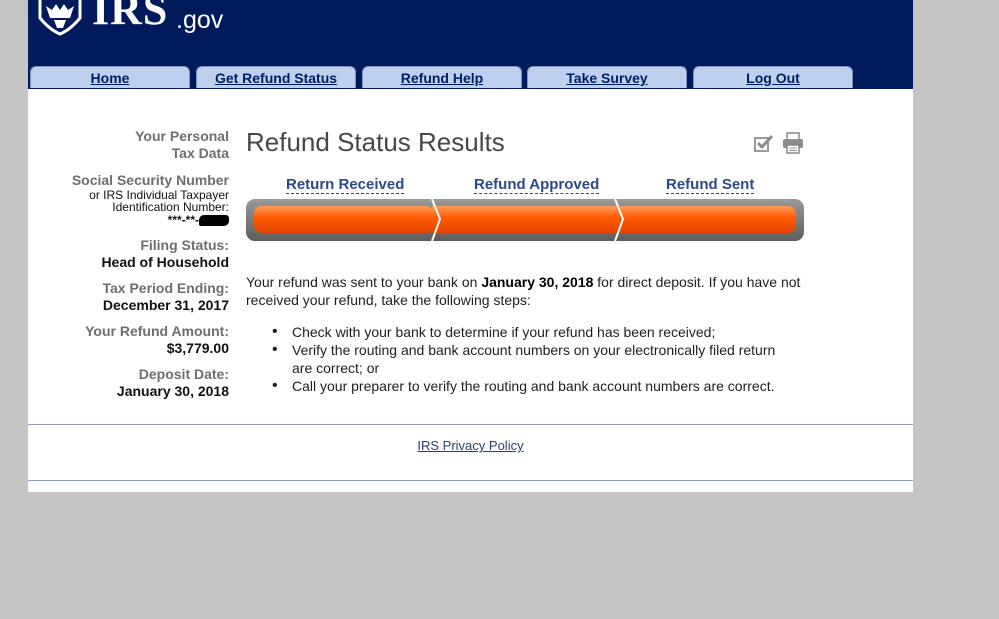 The image size is (999, 619). Describe the element at coordinates (60, 18) in the screenshot. I see `eagle-seal-icon` at that location.